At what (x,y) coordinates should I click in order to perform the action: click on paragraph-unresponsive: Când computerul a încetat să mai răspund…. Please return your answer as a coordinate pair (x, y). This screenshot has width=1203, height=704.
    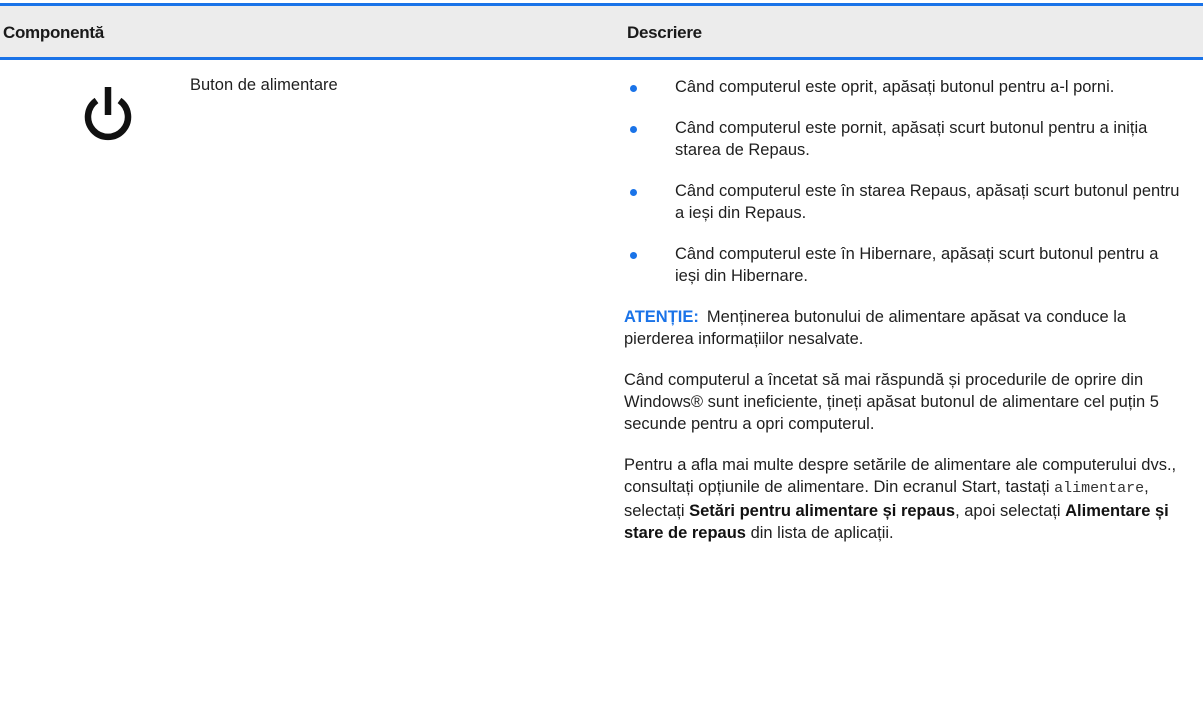
    Looking at the image, I should click on (891, 402).